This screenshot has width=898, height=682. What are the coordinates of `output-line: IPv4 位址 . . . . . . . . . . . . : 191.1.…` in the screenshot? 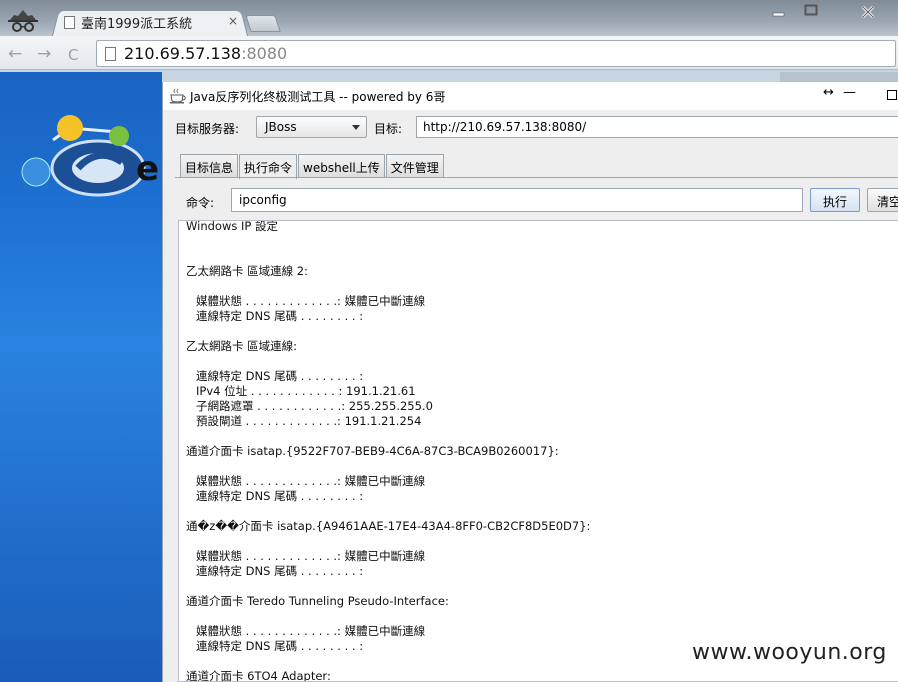 It's located at (306, 391).